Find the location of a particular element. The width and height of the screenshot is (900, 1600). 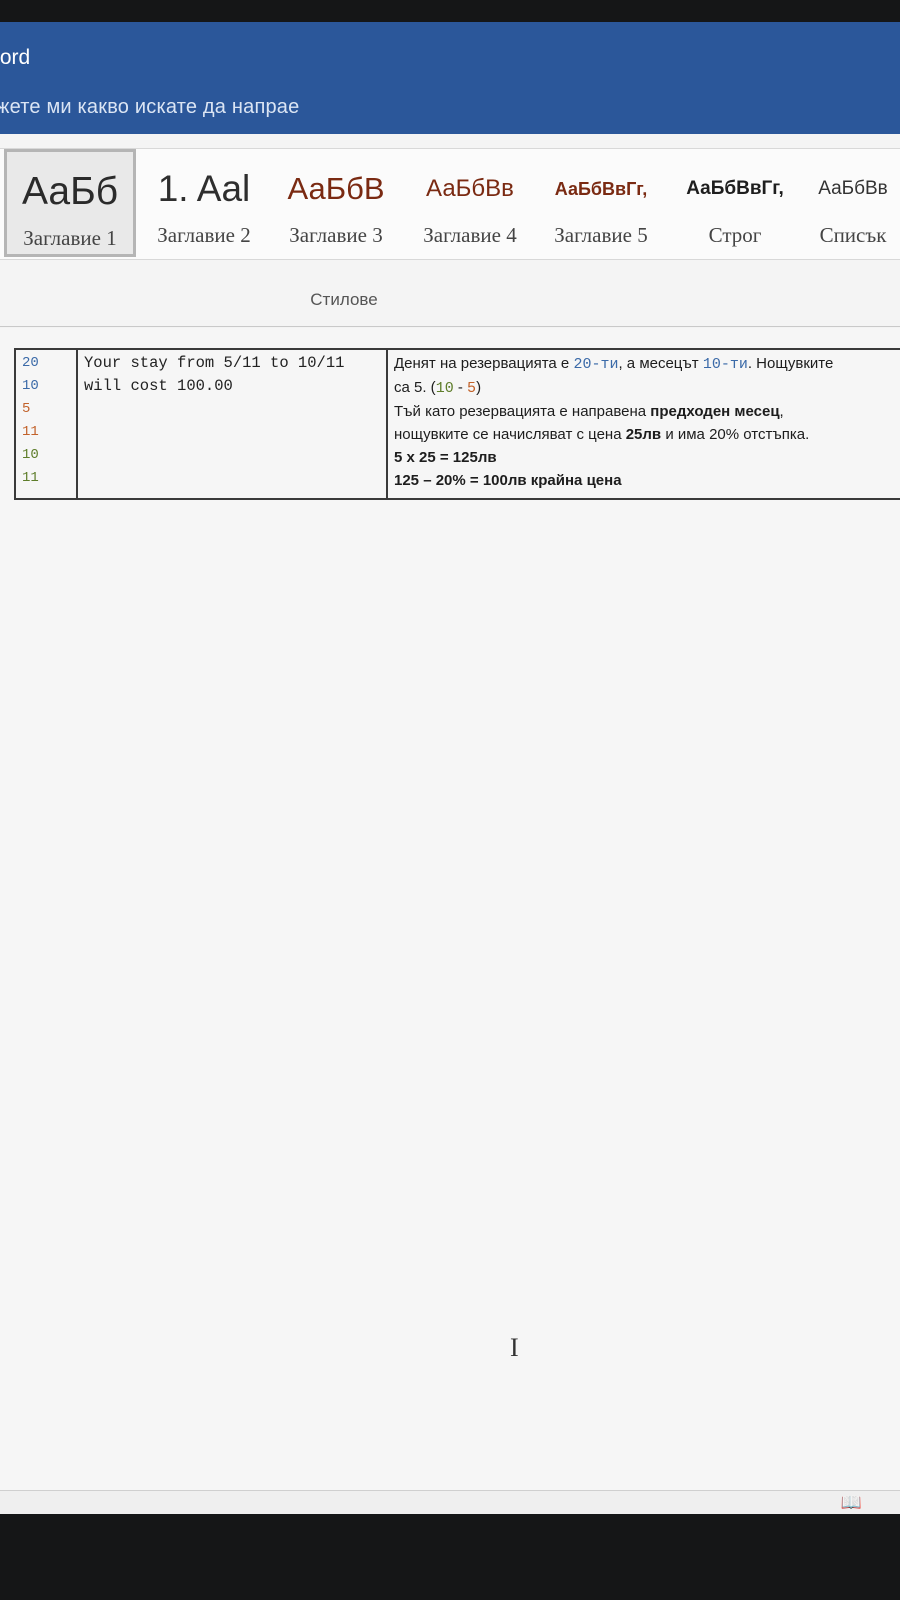

styles-group-label: Стилове is located at coordinates (344, 299).